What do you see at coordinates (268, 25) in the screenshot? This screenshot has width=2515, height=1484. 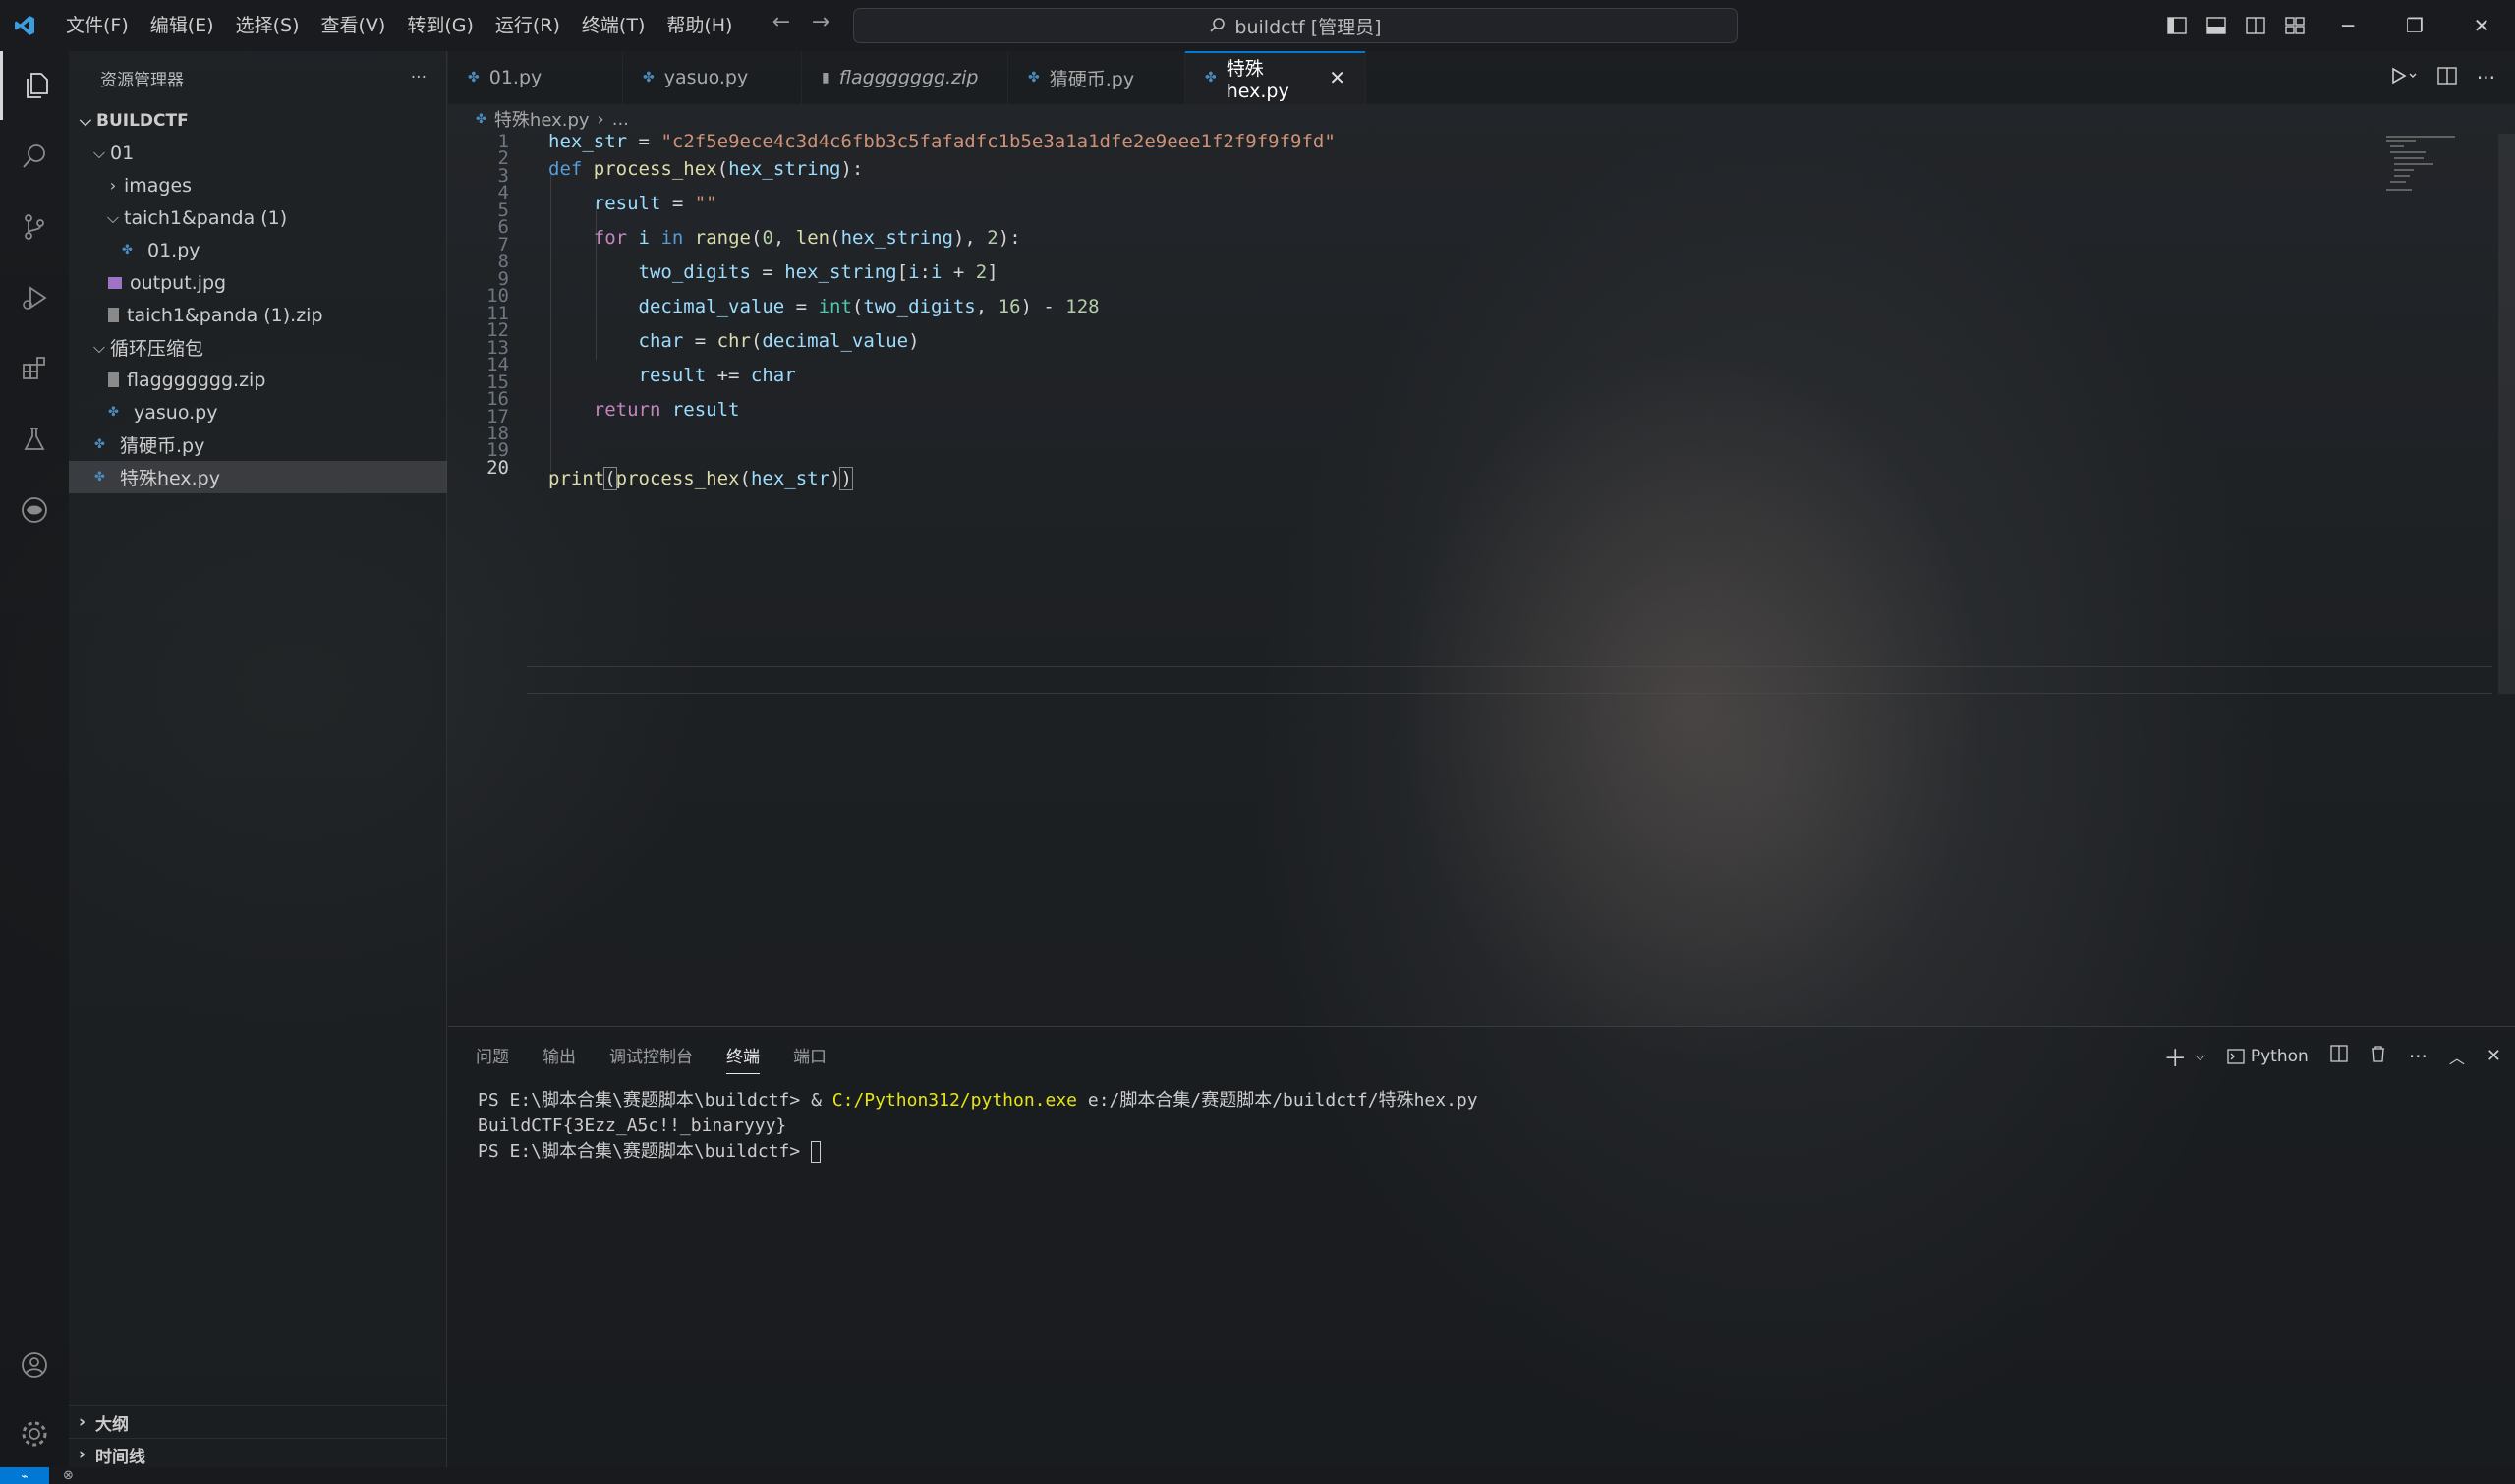 I see `menu-selection: 选择(S)` at bounding box center [268, 25].